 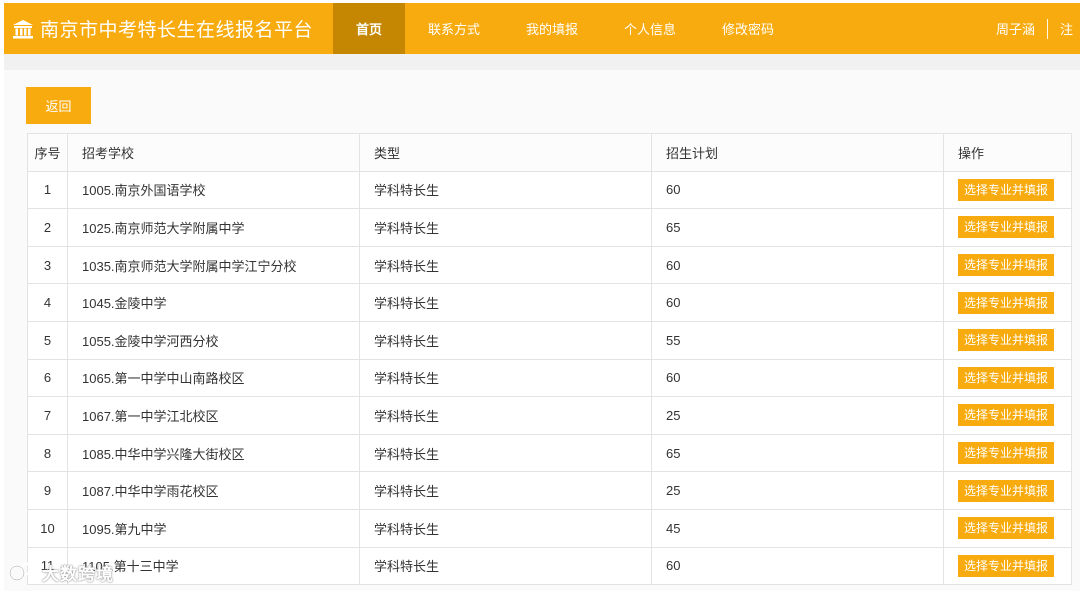 What do you see at coordinates (47, 302) in the screenshot?
I see `row-index: 4` at bounding box center [47, 302].